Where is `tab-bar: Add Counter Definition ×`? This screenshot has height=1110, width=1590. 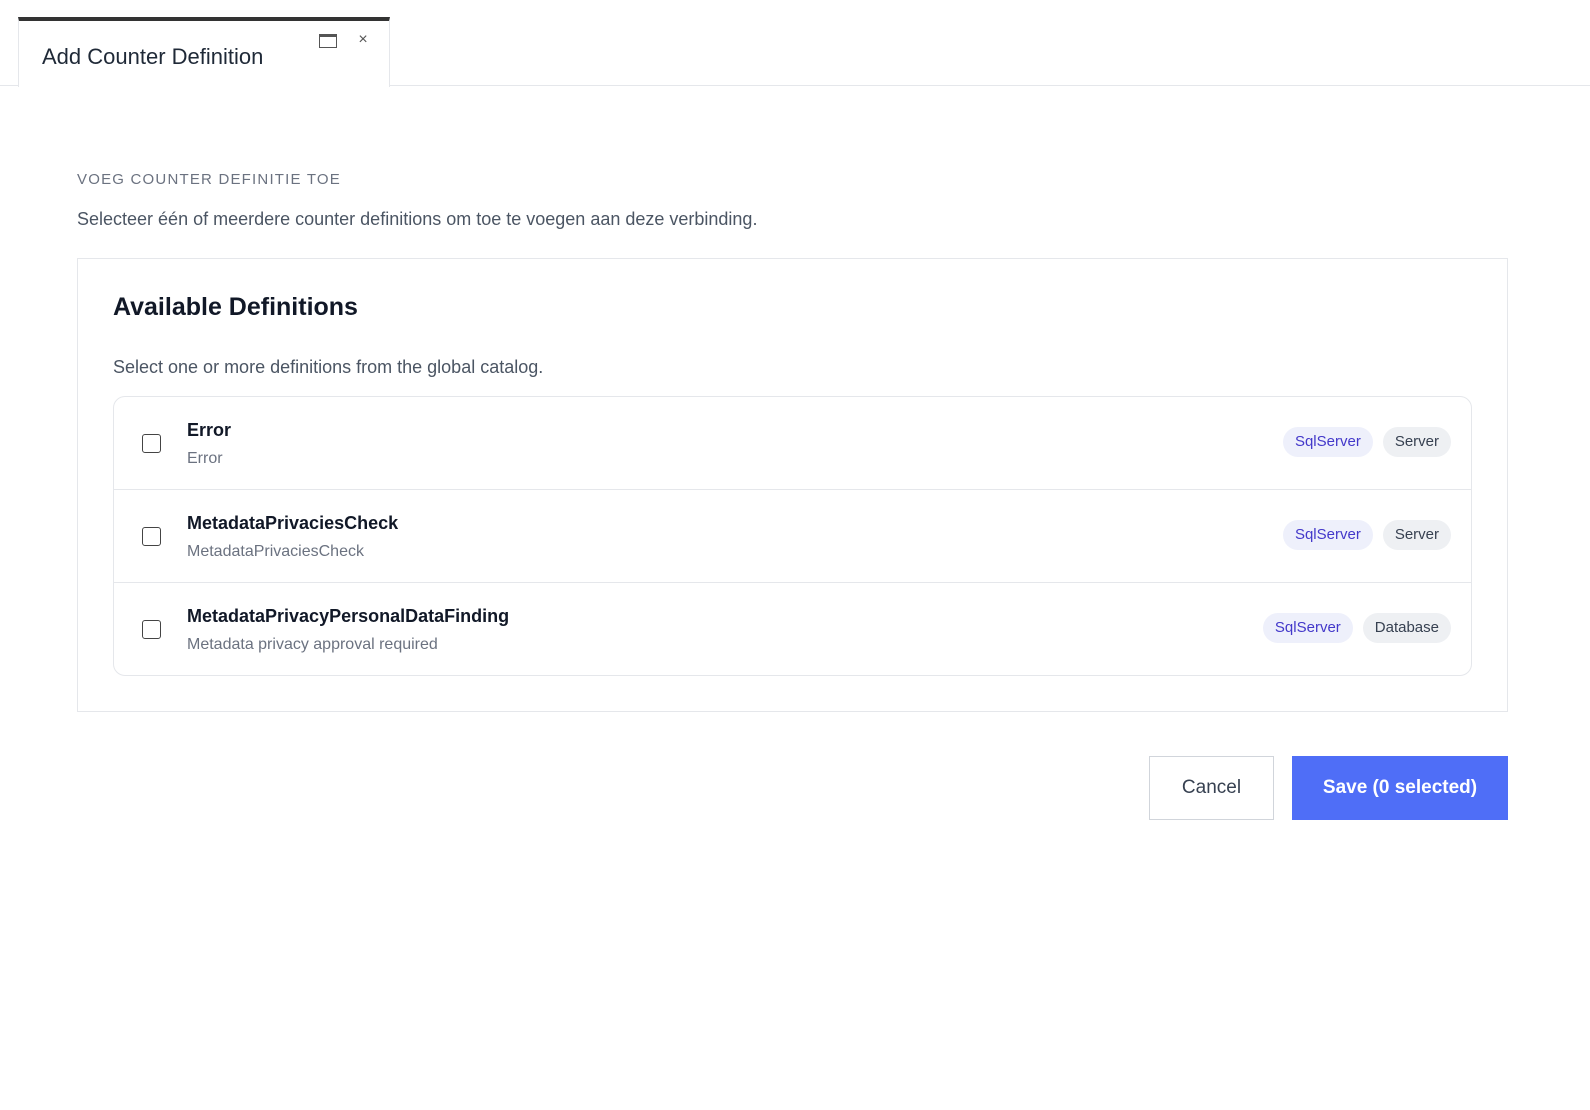 tab-bar: Add Counter Definition × is located at coordinates (795, 43).